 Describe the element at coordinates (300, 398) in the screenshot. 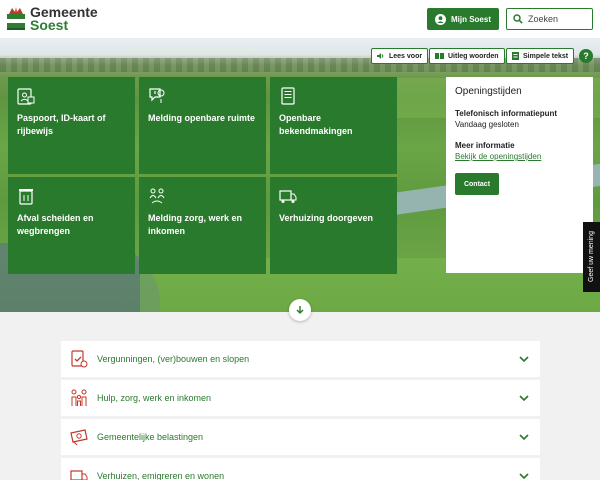

I see `accordion-item-hulp-zorg: Hulp, zorg, werk en inkomen` at that location.